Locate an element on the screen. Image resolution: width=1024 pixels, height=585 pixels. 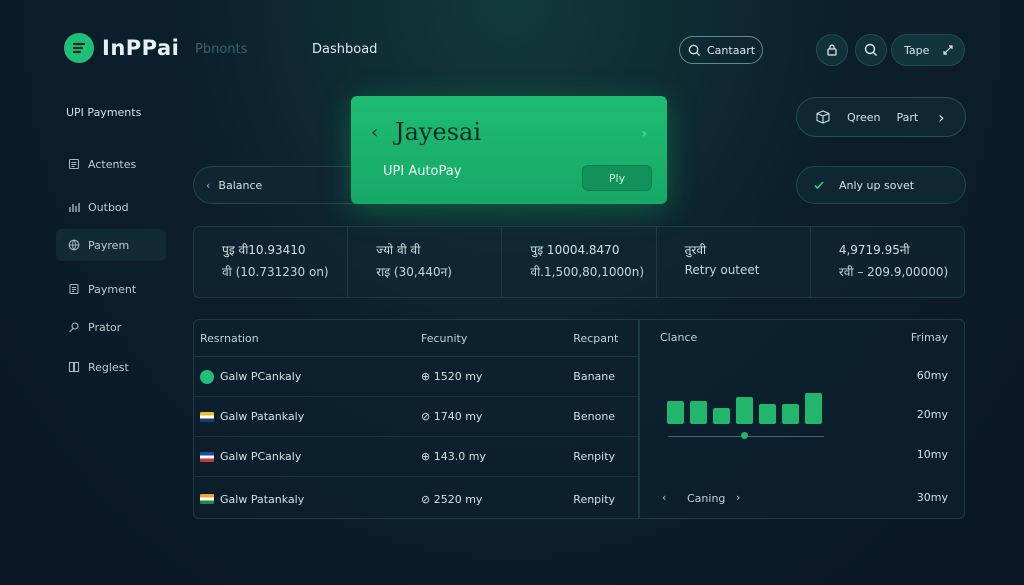
status-pill: Anly up sovet is located at coordinates (881, 185).